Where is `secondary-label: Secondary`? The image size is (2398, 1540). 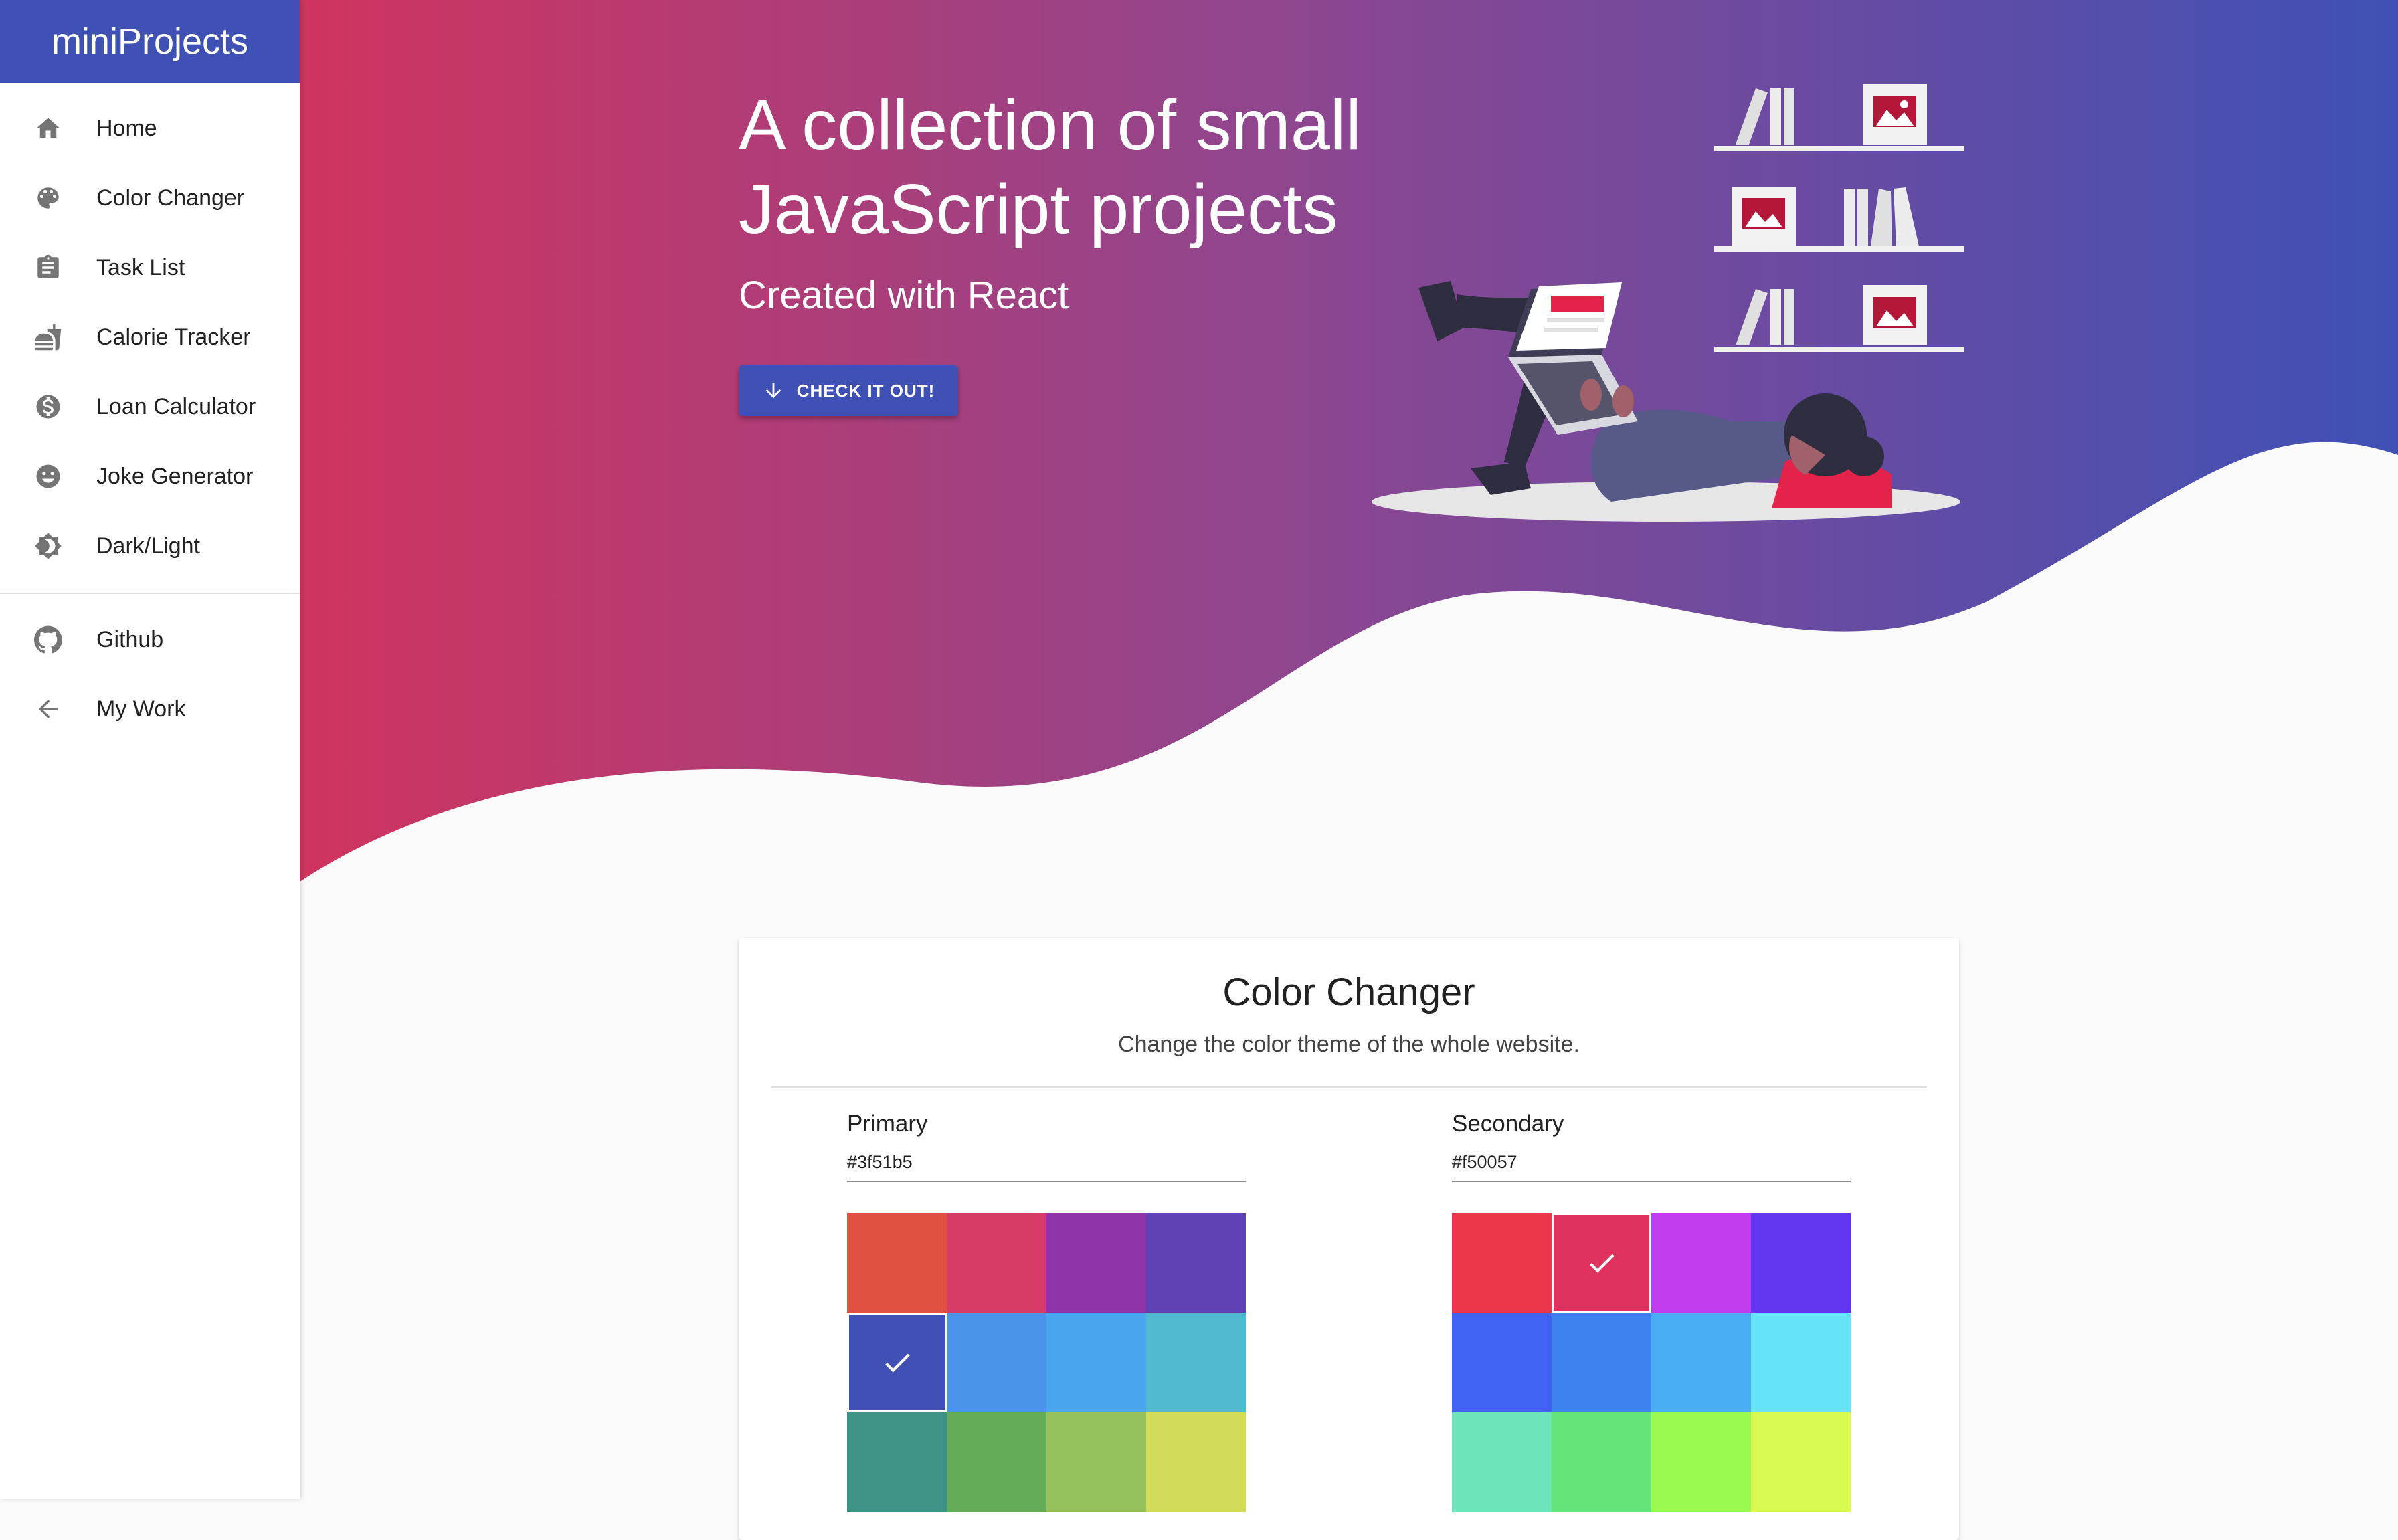 secondary-label: Secondary is located at coordinates (1508, 1124).